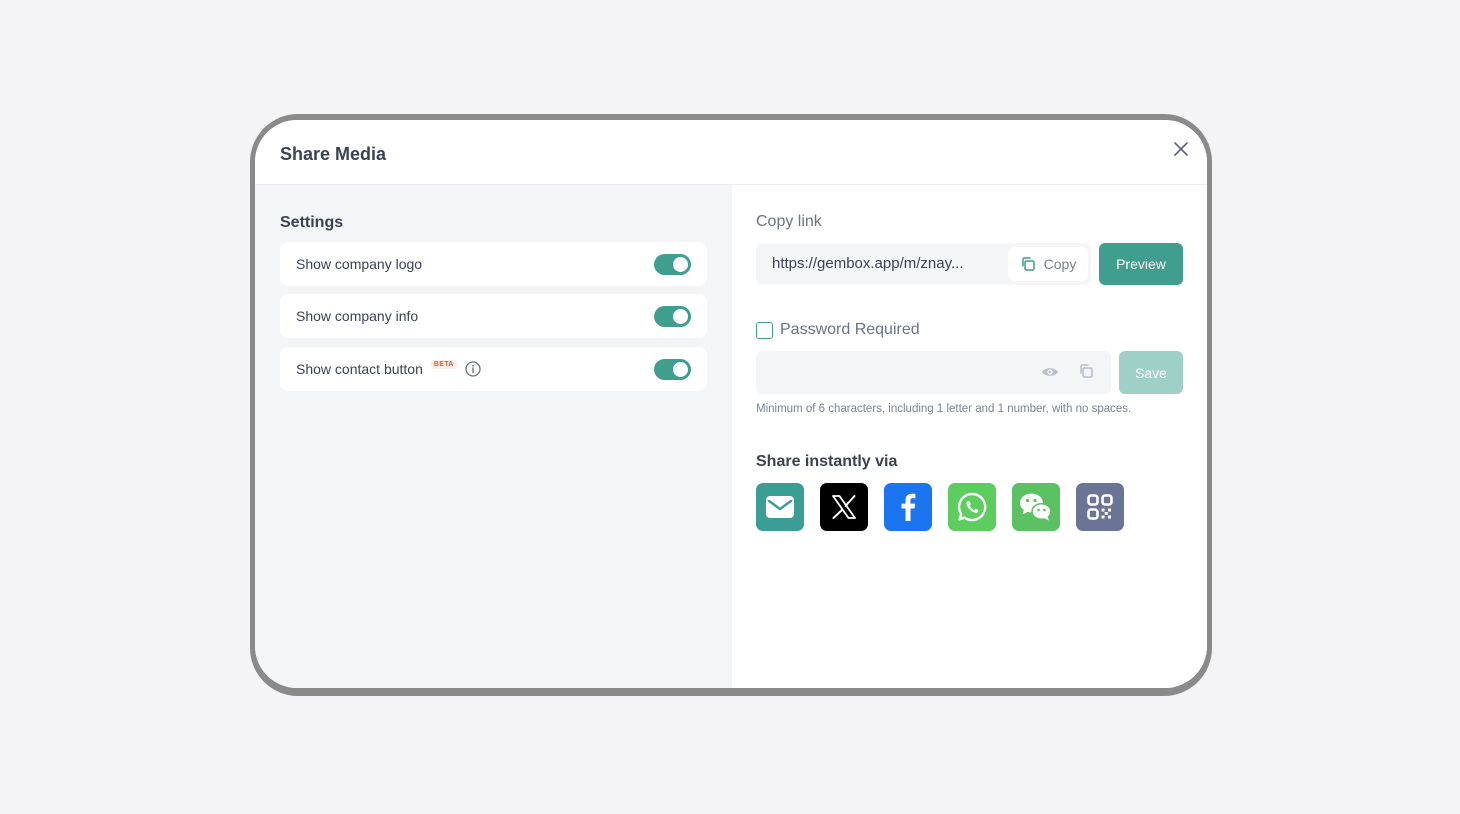 The image size is (1460, 814). Describe the element at coordinates (764, 330) in the screenshot. I see `password-required-checkbox` at that location.